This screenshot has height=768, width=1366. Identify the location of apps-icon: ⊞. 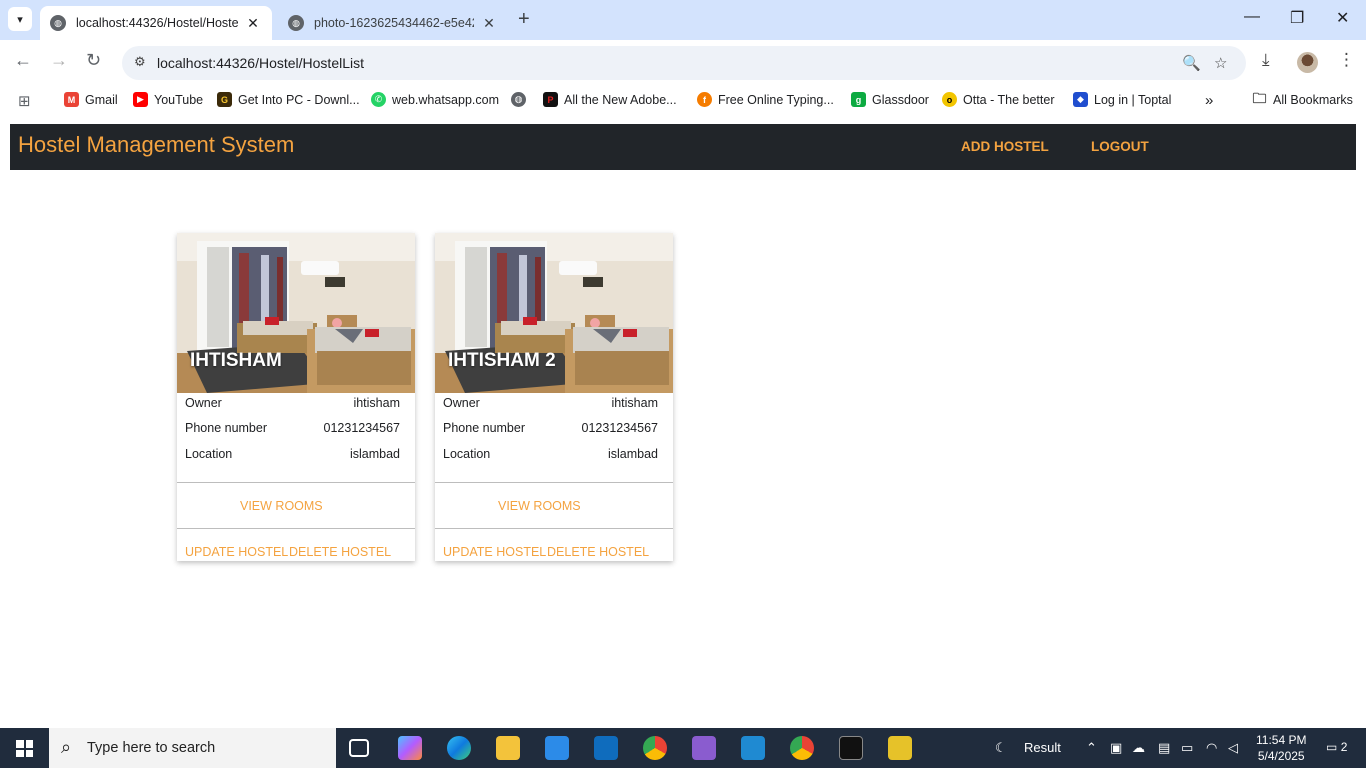
(24, 101).